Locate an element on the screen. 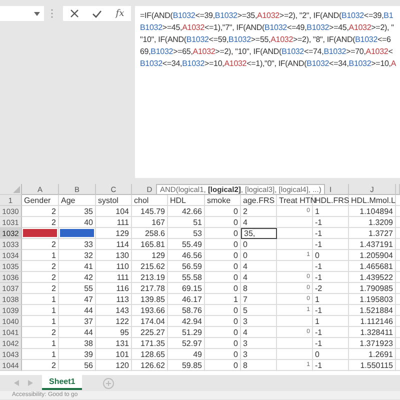 This screenshot has height=400, width=400. table-cell: 258.6 is located at coordinates (150, 233).